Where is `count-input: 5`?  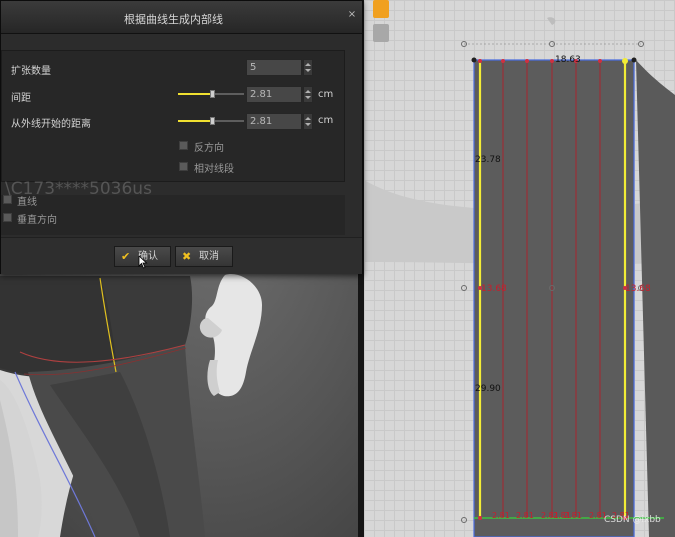 count-input: 5 is located at coordinates (274, 67).